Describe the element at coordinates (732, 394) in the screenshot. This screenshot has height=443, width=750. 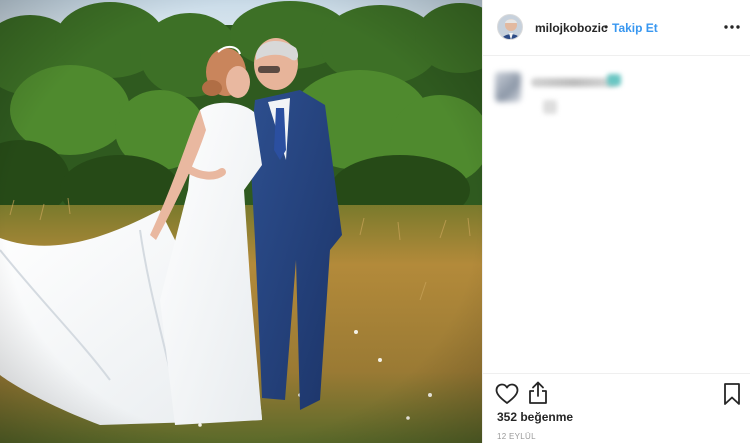
I see `bookmark-icon` at that location.